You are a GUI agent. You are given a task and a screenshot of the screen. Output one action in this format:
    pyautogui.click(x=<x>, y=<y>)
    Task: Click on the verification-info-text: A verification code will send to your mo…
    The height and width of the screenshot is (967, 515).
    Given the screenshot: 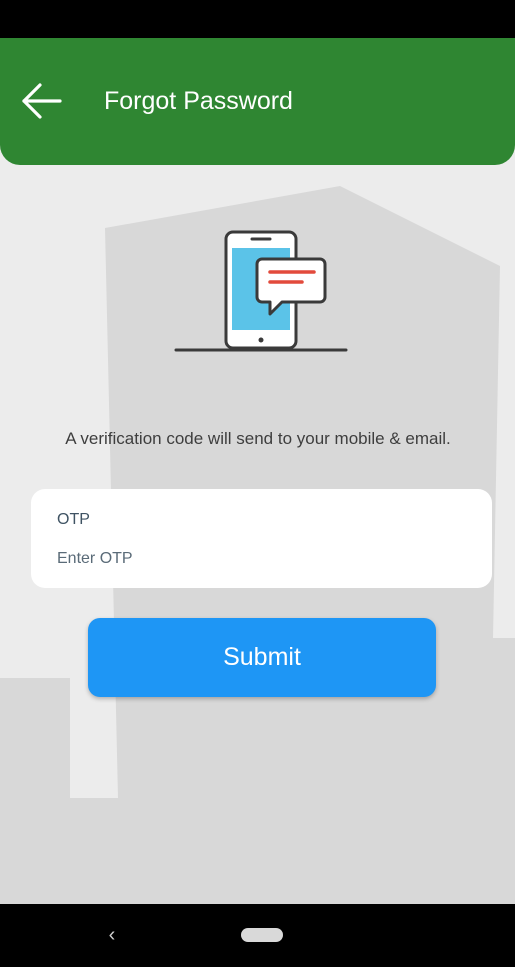 What is the action you would take?
    pyautogui.click(x=258, y=438)
    